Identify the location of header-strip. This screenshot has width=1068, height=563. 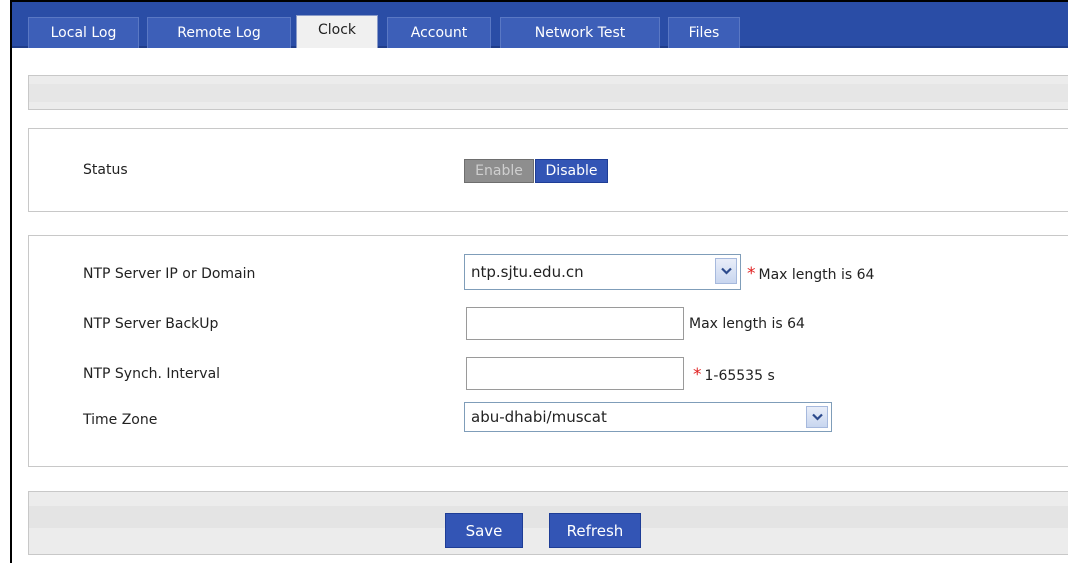
(548, 92).